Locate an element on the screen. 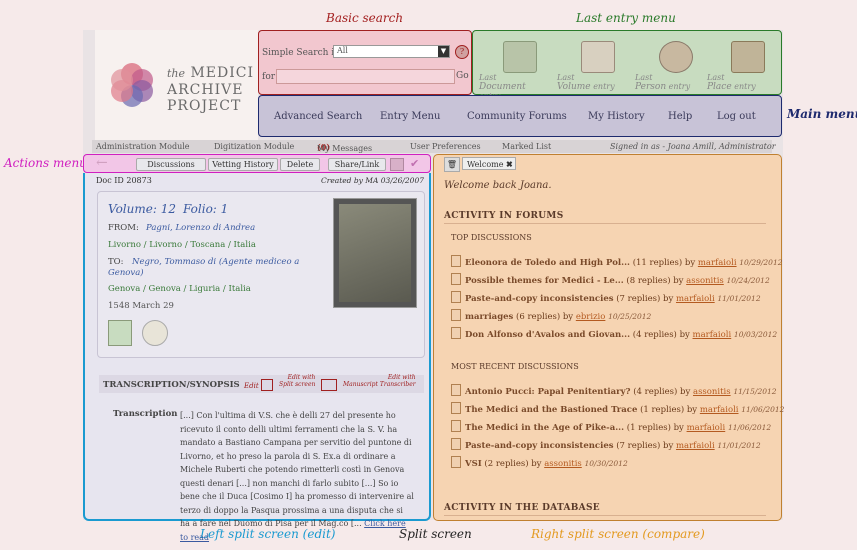 Image resolution: width=857 pixels, height=550 pixels. to-place: Genova / Genova / Liguria / Italia is located at coordinates (179, 289).